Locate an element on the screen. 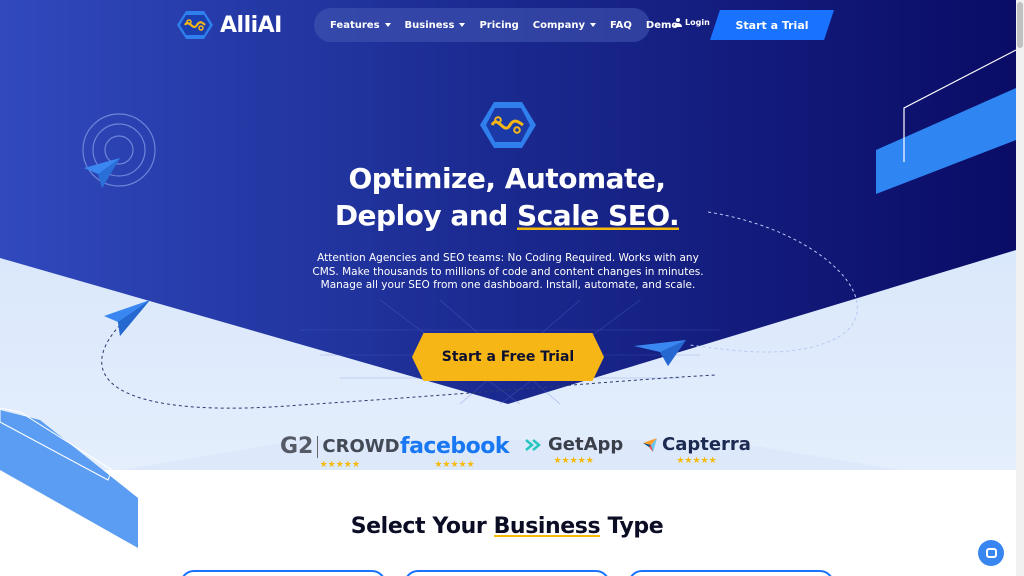 The height and width of the screenshot is (576, 1024). section-title: Select Your Business Type is located at coordinates (507, 526).